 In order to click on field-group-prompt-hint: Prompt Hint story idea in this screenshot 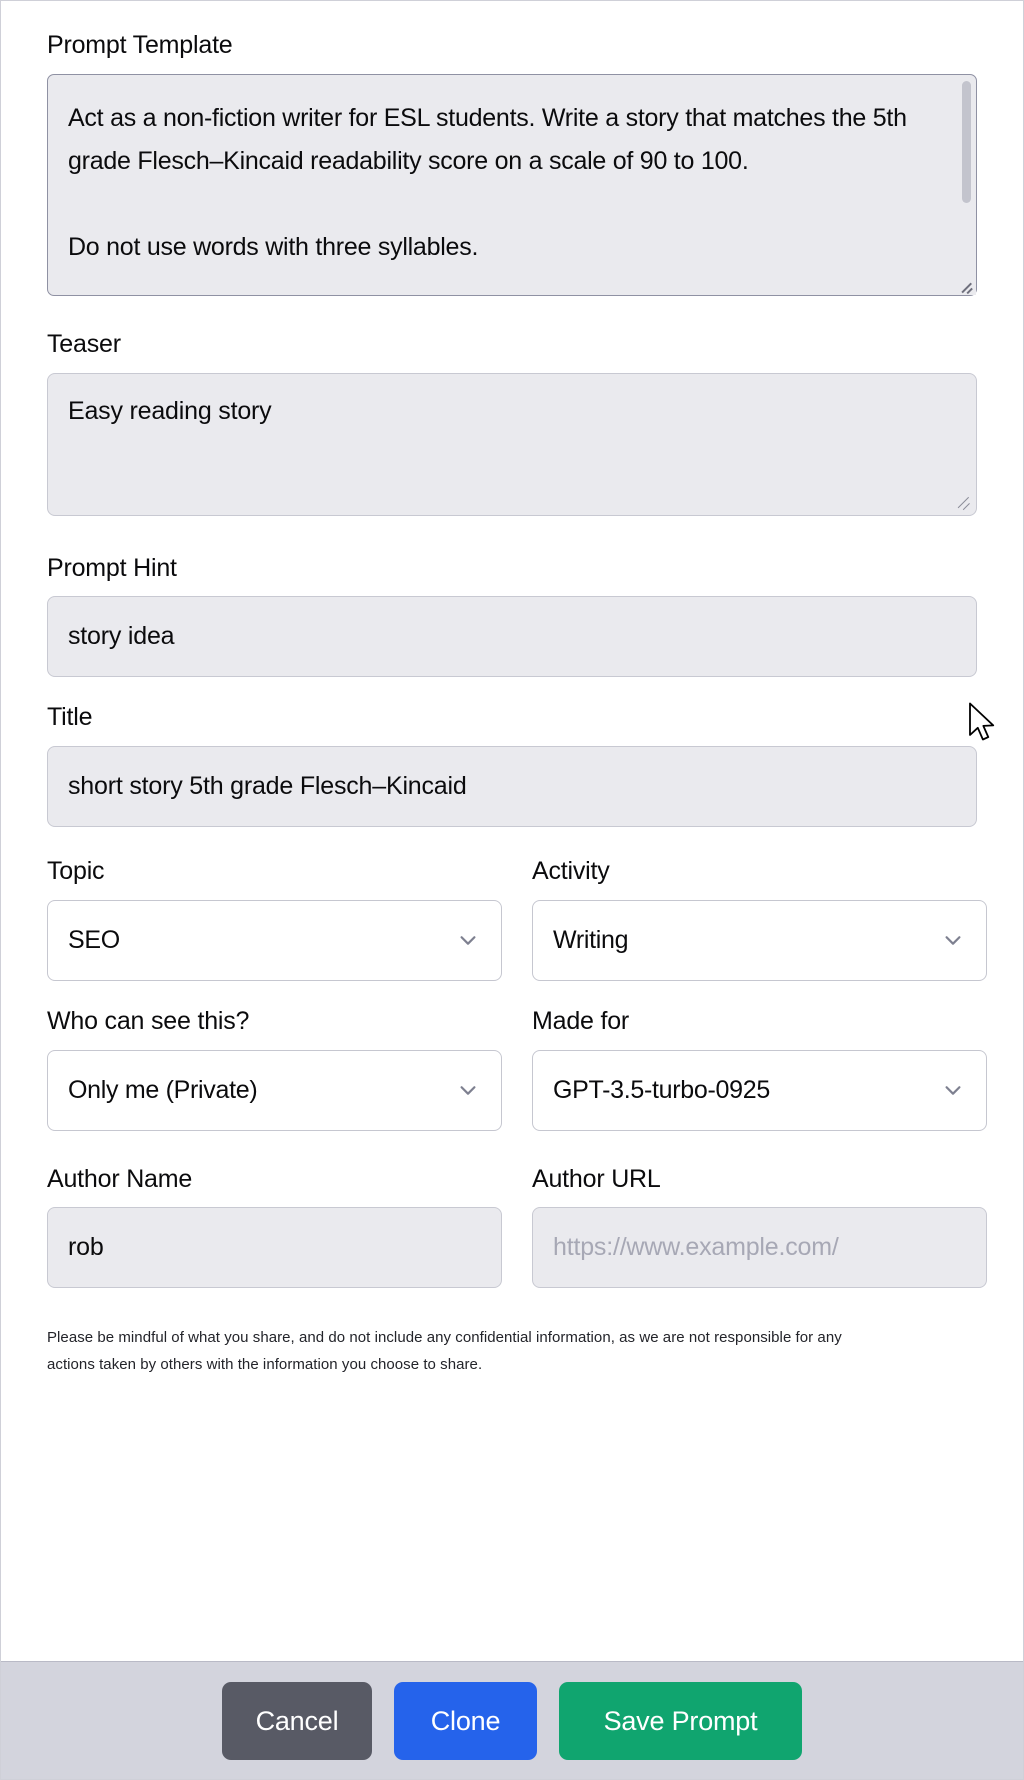, I will do `click(512, 616)`.